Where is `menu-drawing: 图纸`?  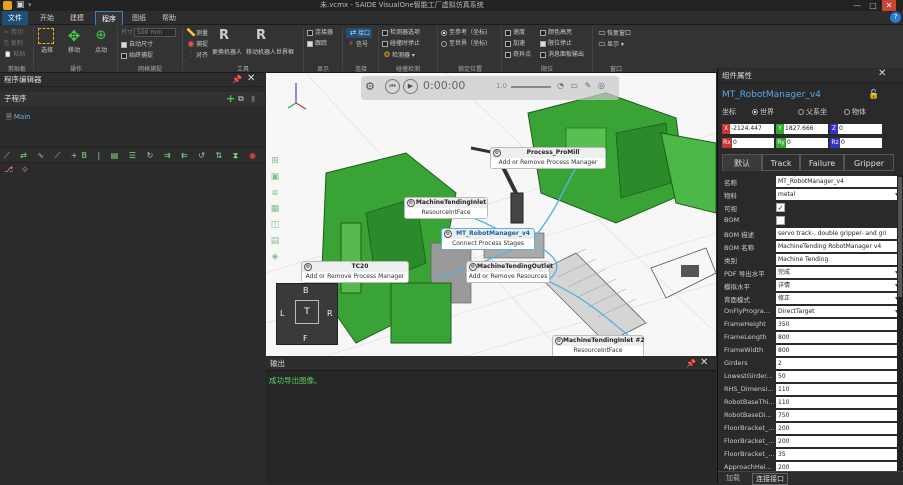
menu-drawing: 图纸 is located at coordinates (139, 18).